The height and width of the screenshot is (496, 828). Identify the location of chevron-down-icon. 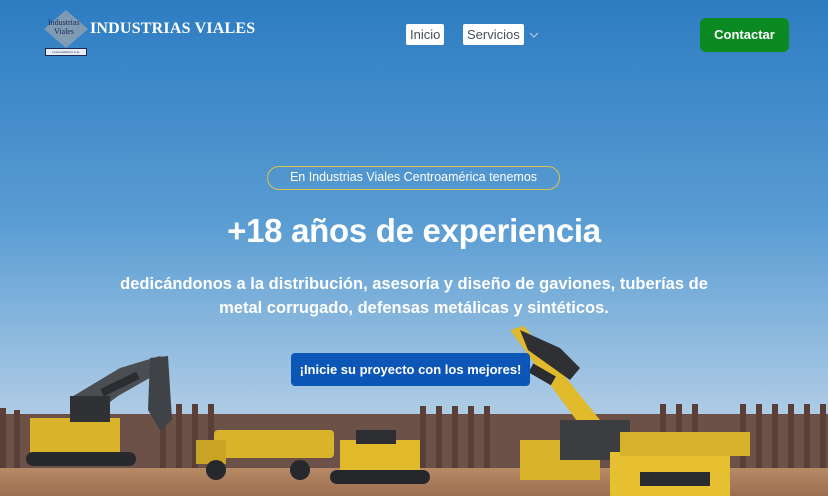
(534, 35).